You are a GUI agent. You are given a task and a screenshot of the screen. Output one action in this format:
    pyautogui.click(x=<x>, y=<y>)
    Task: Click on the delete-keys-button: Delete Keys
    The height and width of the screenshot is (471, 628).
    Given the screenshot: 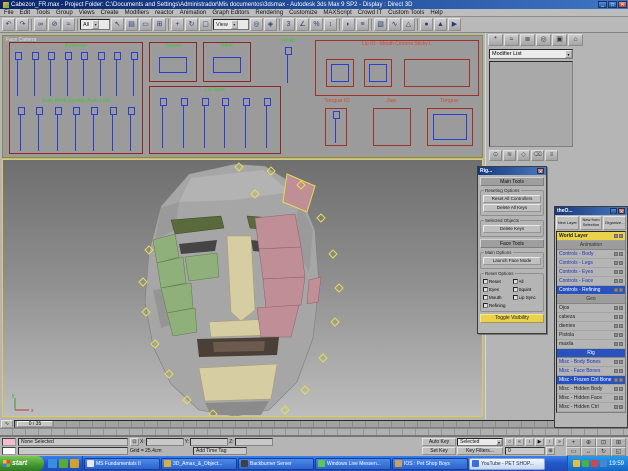 What is the action you would take?
    pyautogui.click(x=512, y=229)
    